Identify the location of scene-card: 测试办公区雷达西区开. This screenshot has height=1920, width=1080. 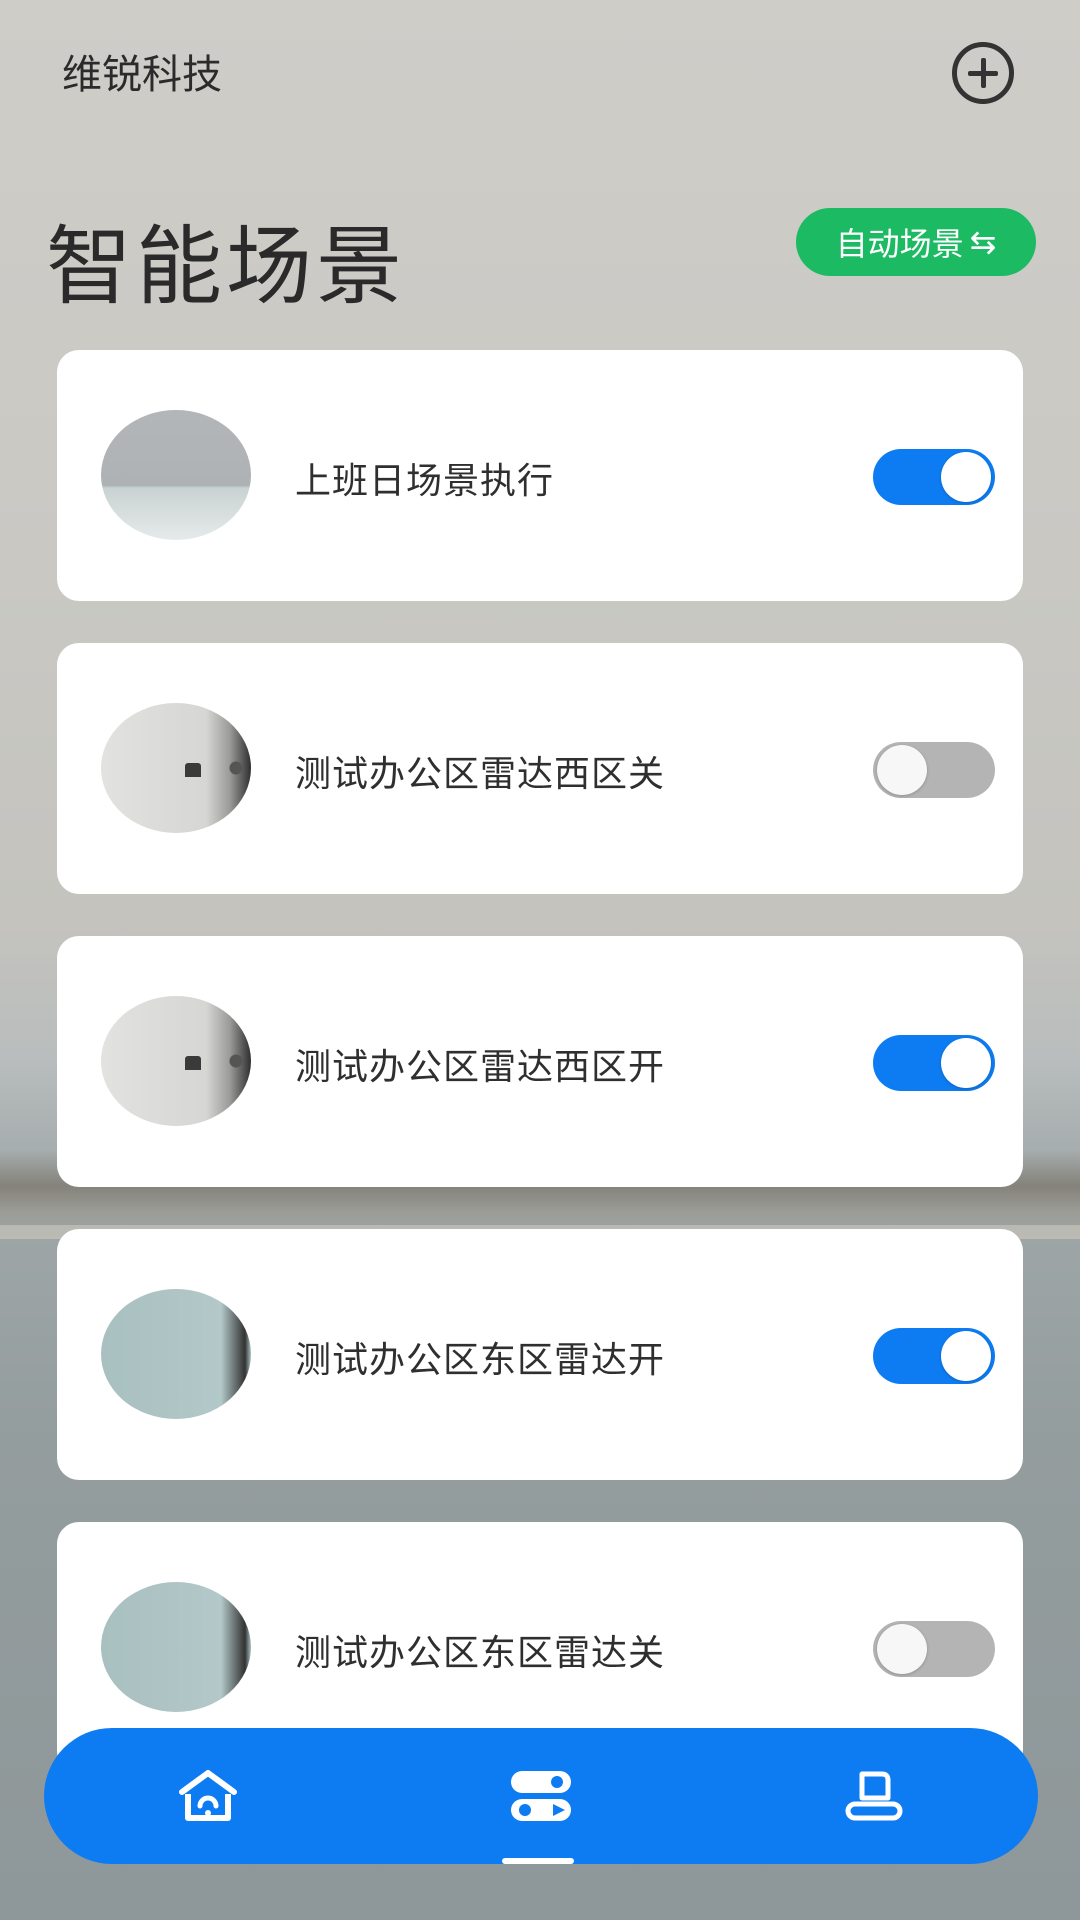
(540, 1061).